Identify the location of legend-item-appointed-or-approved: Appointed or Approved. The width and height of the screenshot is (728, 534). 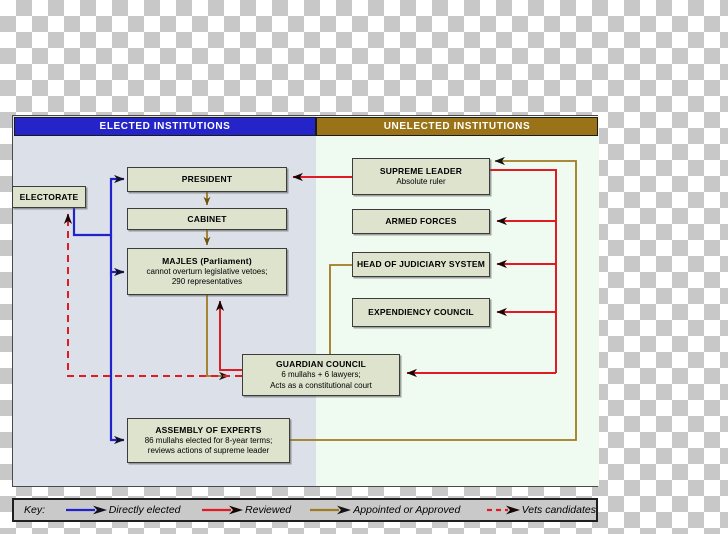
(384, 510).